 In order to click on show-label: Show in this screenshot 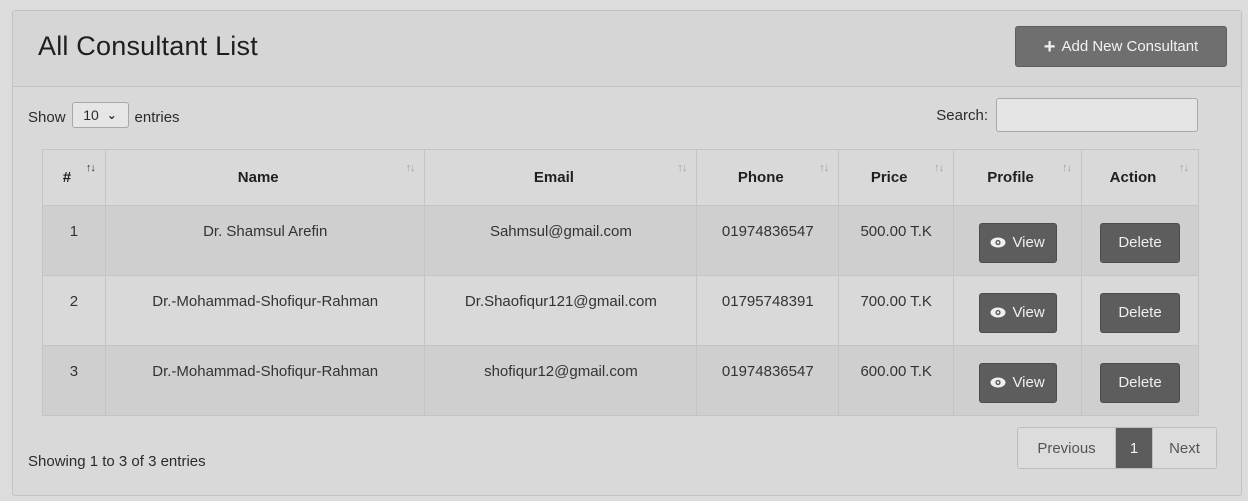, I will do `click(47, 117)`.